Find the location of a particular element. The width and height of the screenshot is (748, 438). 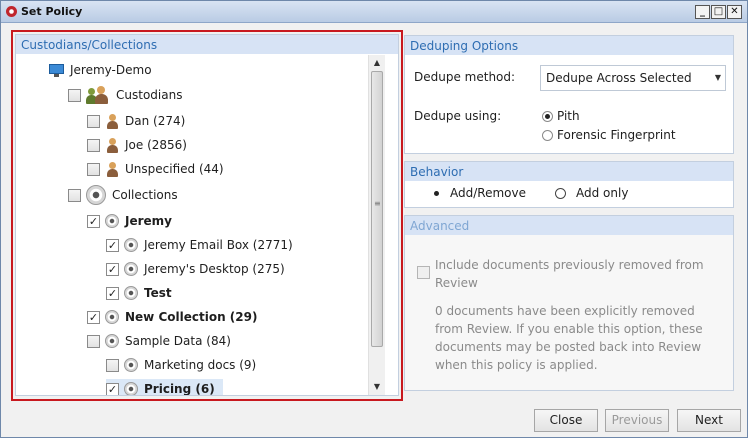

tree-item-label: Jeremy-Demo is located at coordinates (111, 70).